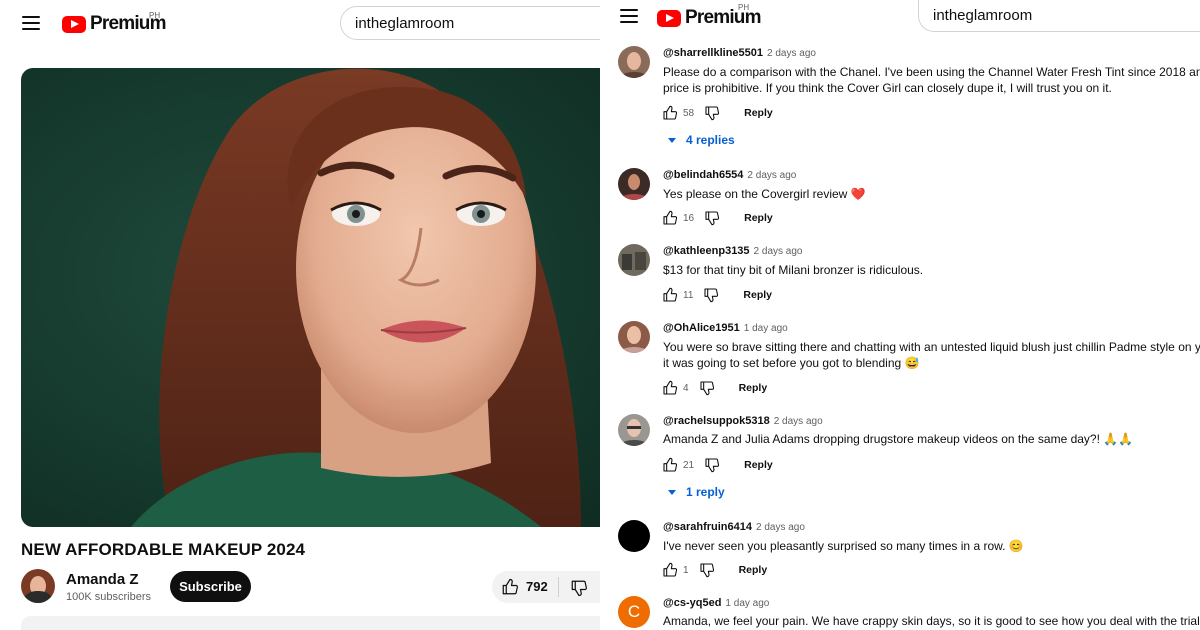 The image size is (1200, 630). What do you see at coordinates (707, 527) in the screenshot?
I see `comment-handle: @sarahfruin6414` at bounding box center [707, 527].